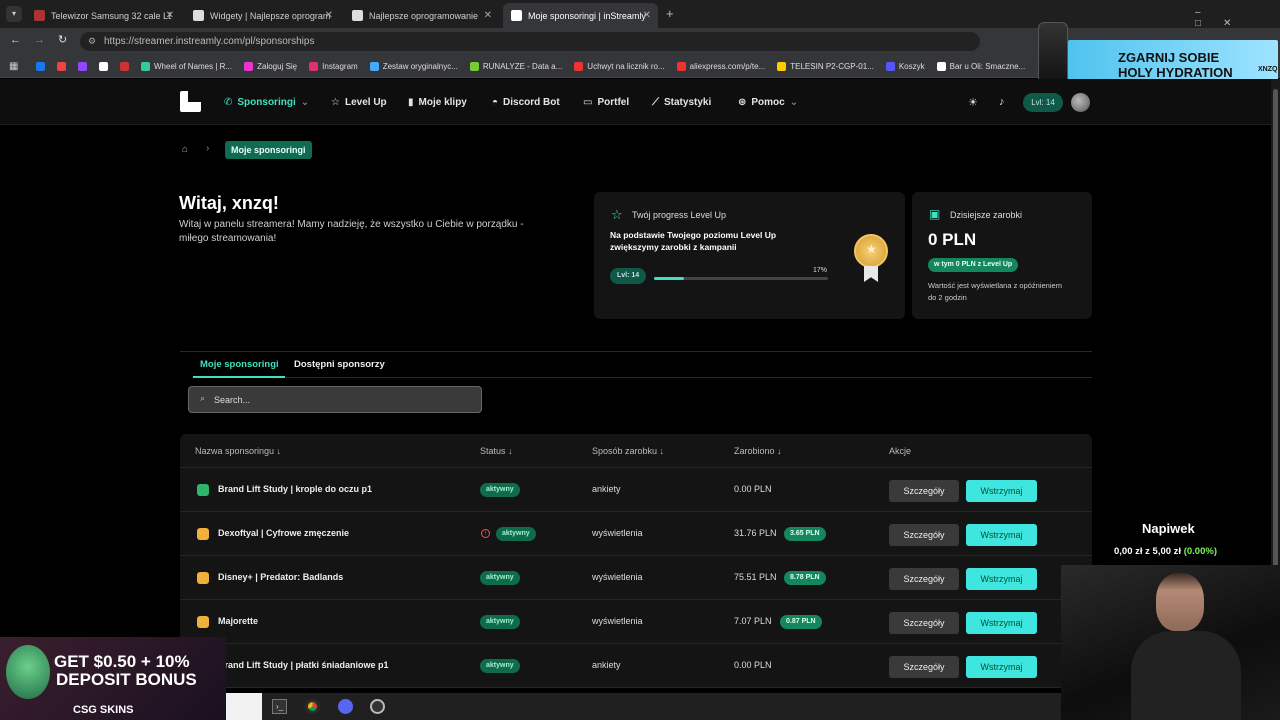 This screenshot has height=720, width=1280. What do you see at coordinates (277, 66) in the screenshot?
I see `bookmark-label: Zaloguj Się` at bounding box center [277, 66].